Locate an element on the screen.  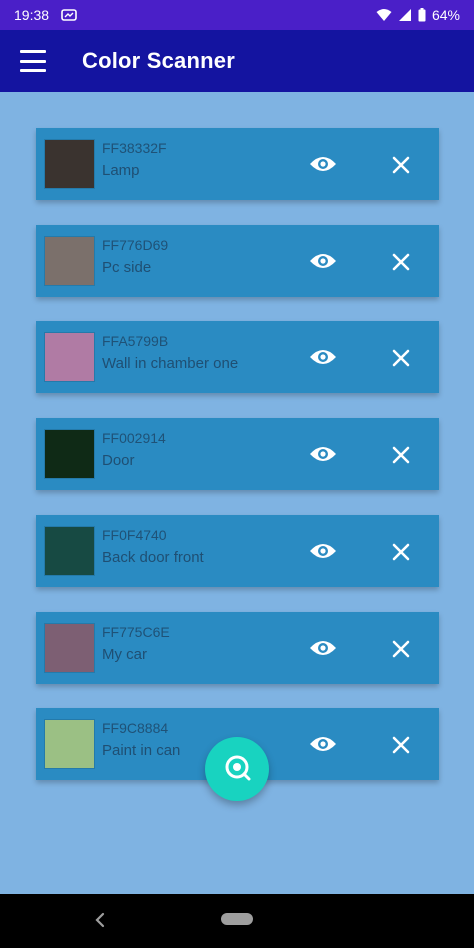
home-button is located at coordinates (237, 919).